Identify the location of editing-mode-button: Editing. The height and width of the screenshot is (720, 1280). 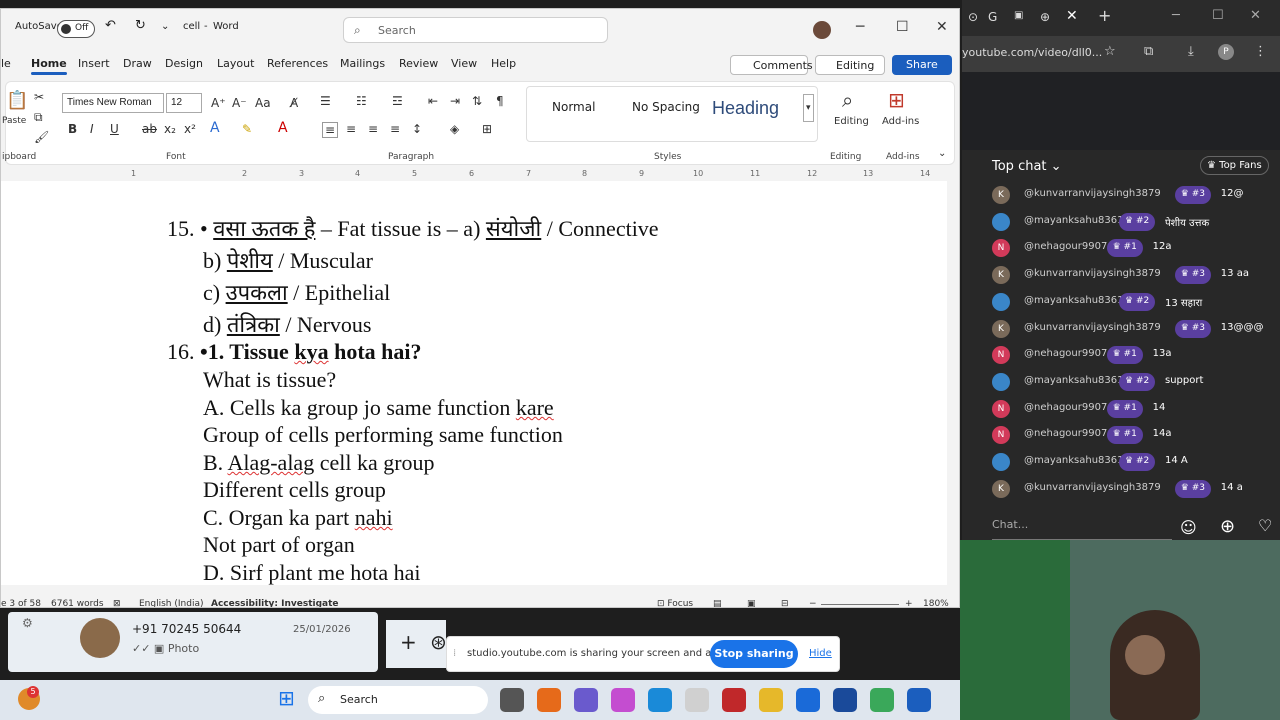
(850, 65).